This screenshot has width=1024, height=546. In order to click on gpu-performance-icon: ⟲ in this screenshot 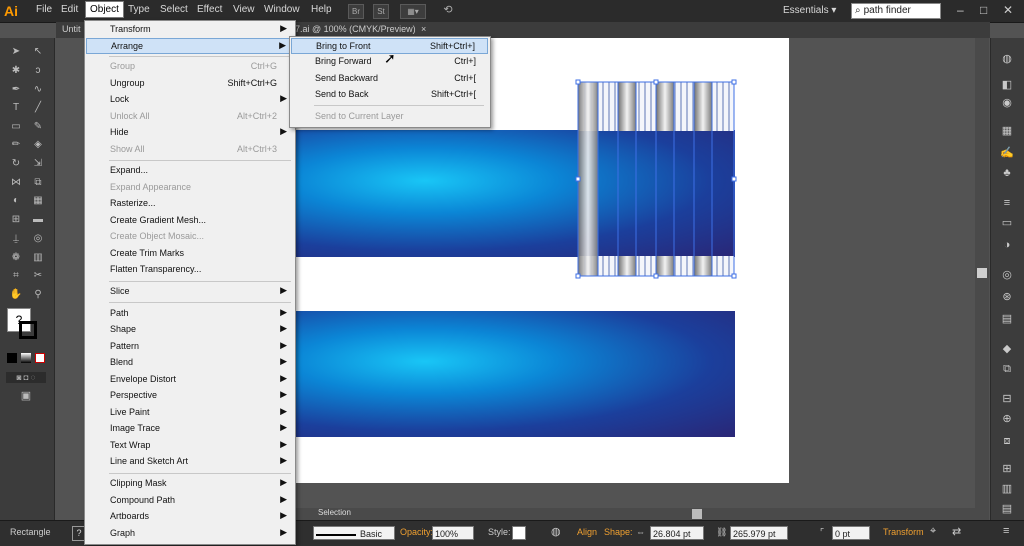, I will do `click(448, 10)`.